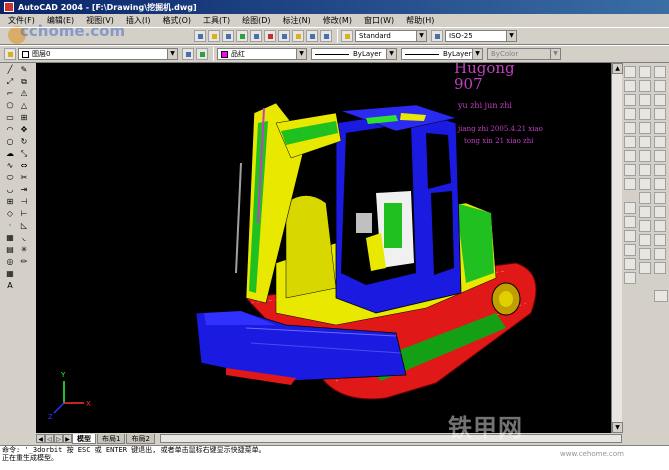 The width and height of the screenshot is (669, 470). What do you see at coordinates (140, 438) in the screenshot?
I see `tab-layout2: 布局2` at bounding box center [140, 438].